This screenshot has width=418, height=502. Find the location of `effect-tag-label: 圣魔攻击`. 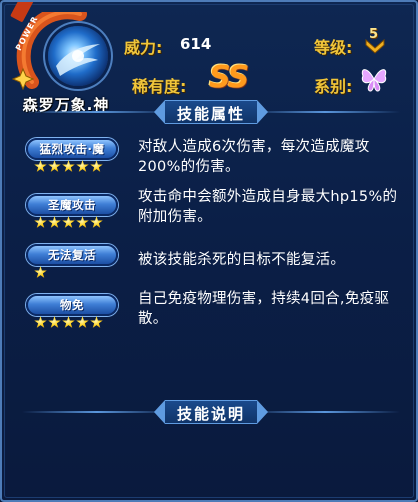

effect-tag-label: 圣魔攻击 is located at coordinates (72, 205).